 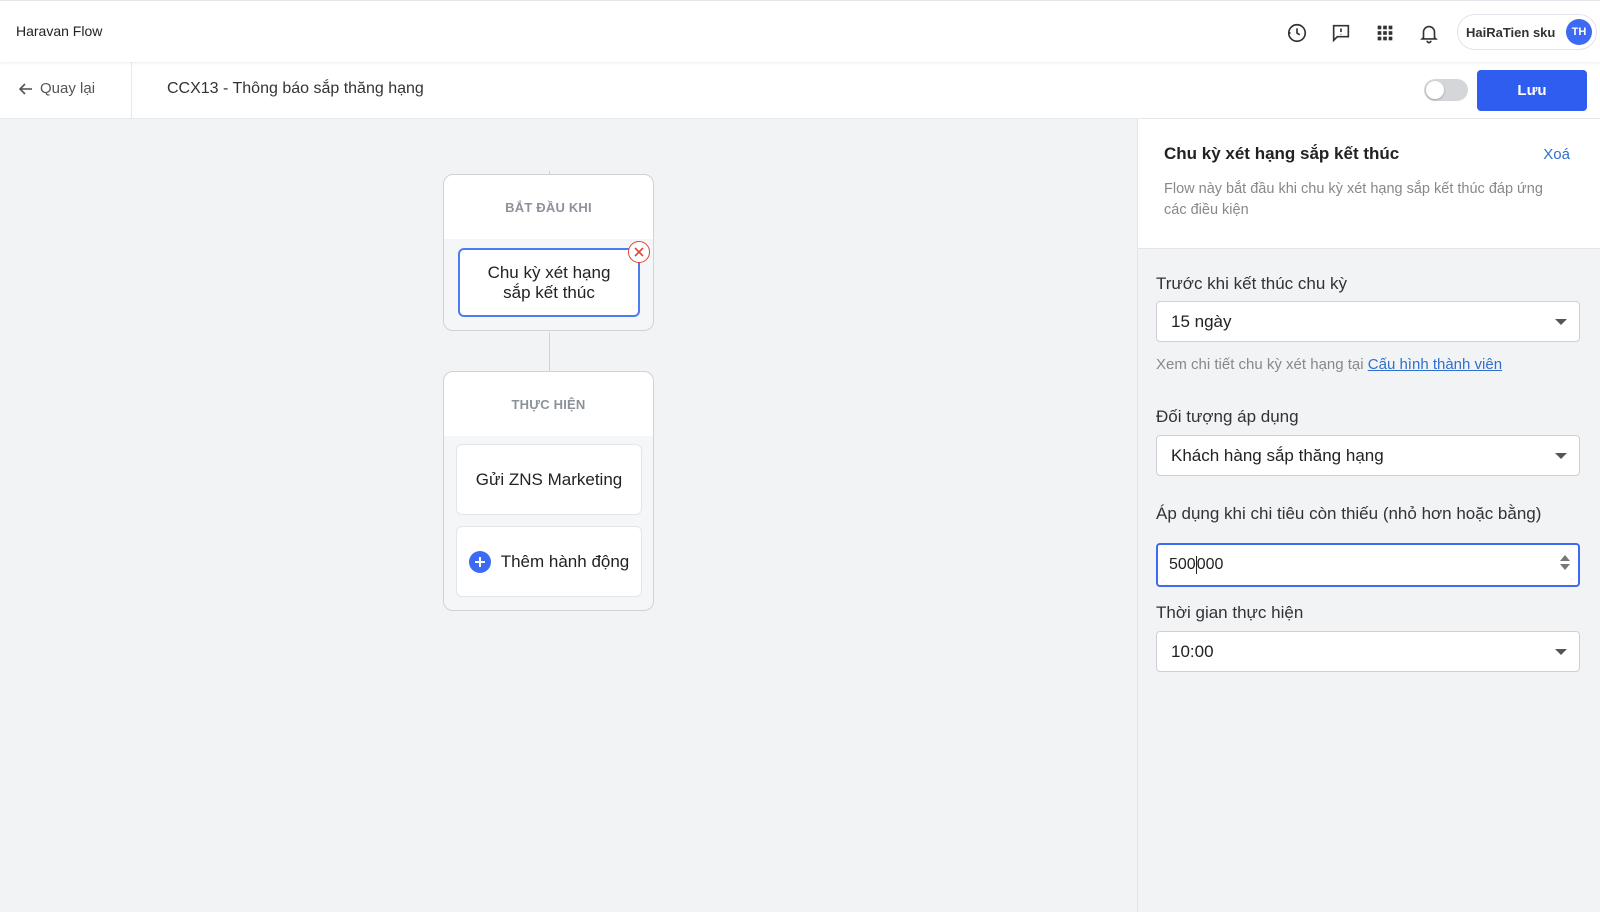 I want to click on user-name: HaiRaTien sku, so click(x=1511, y=32).